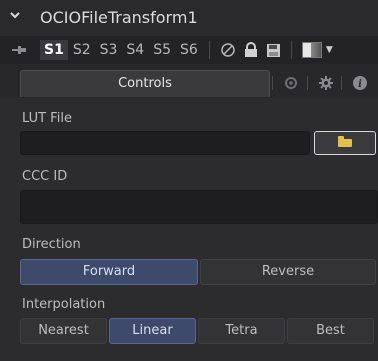 The image size is (378, 361). What do you see at coordinates (317, 50) in the screenshot?
I see `color-swatch-icon: ▼` at bounding box center [317, 50].